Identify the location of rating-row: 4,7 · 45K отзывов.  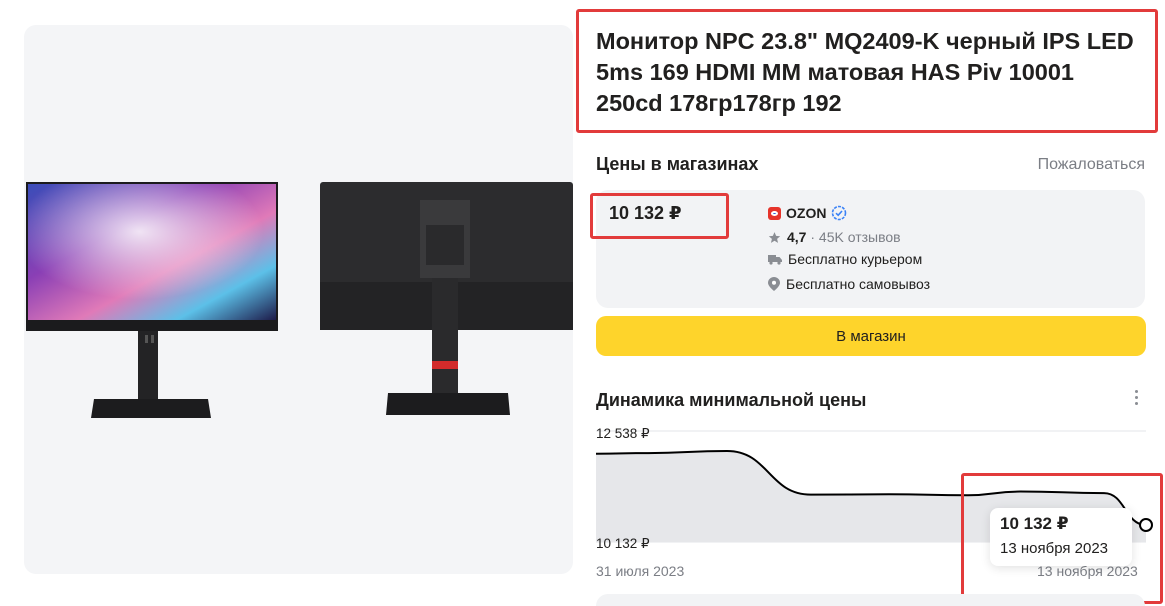
(834, 237).